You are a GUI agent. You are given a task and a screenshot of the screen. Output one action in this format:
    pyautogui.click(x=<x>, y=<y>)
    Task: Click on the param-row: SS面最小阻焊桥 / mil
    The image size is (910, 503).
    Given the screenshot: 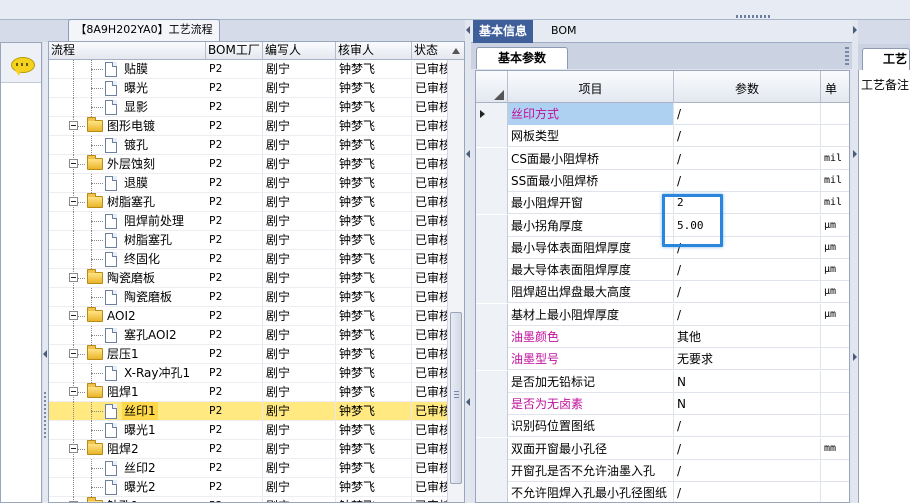 What is the action you would take?
    pyautogui.click(x=662, y=180)
    